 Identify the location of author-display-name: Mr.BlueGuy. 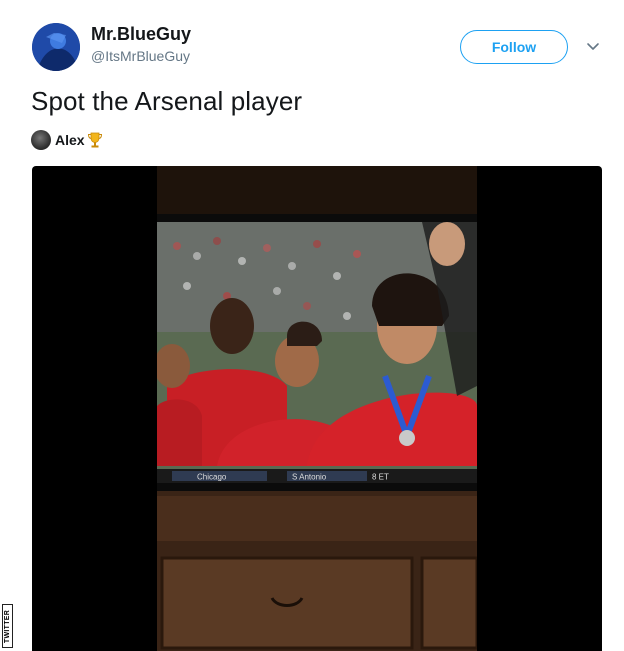
(141, 34).